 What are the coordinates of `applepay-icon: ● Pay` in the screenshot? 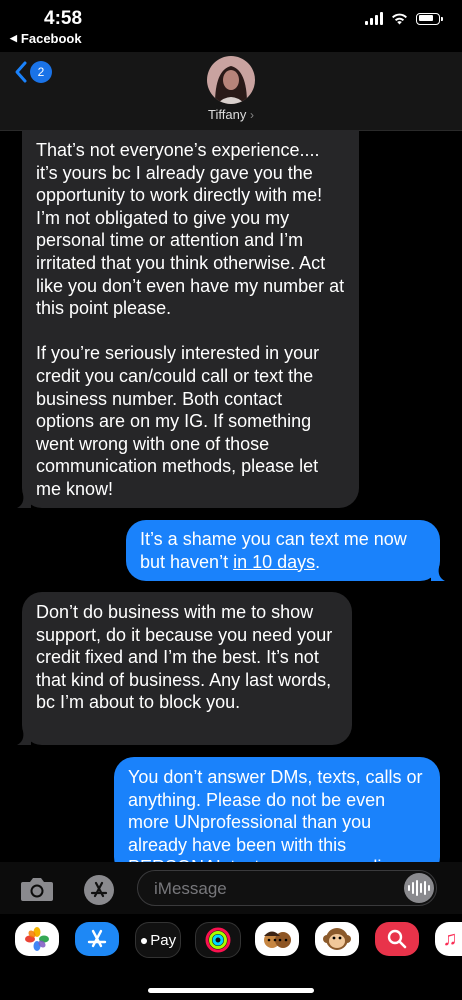 It's located at (158, 940).